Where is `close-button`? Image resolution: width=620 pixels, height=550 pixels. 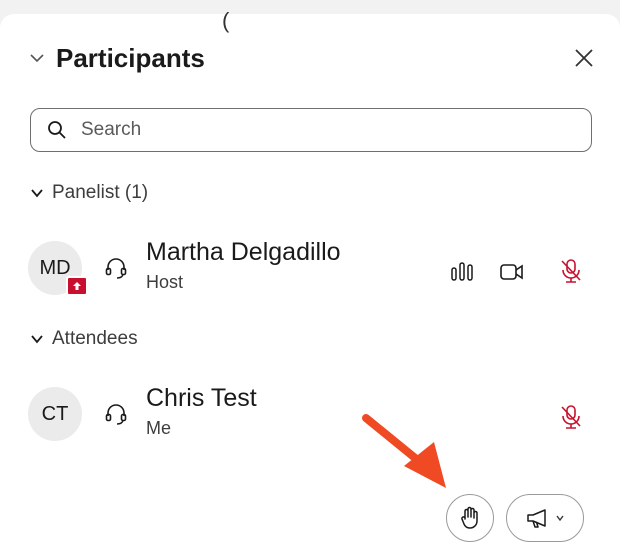 close-button is located at coordinates (584, 58).